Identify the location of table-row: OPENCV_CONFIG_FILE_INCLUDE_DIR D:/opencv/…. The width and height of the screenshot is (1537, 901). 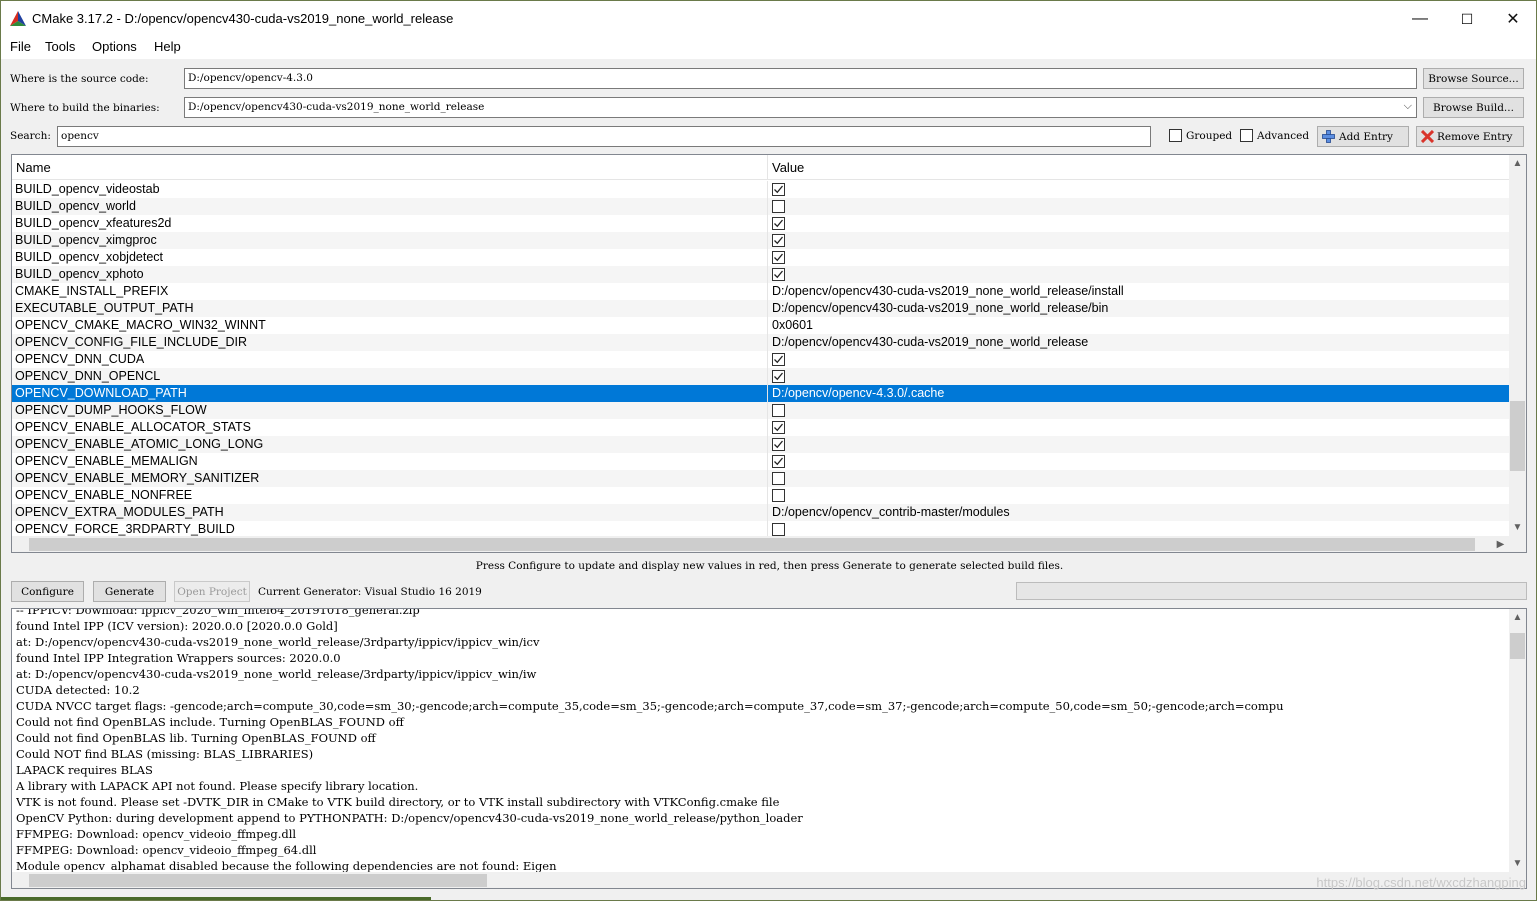
(761, 342).